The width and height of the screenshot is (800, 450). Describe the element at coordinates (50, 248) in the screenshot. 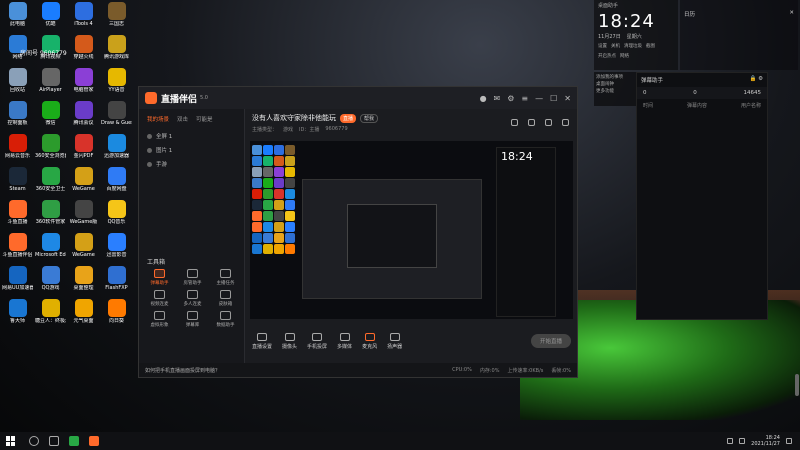

I see `desktop-icon: Microsoft Edge` at that location.